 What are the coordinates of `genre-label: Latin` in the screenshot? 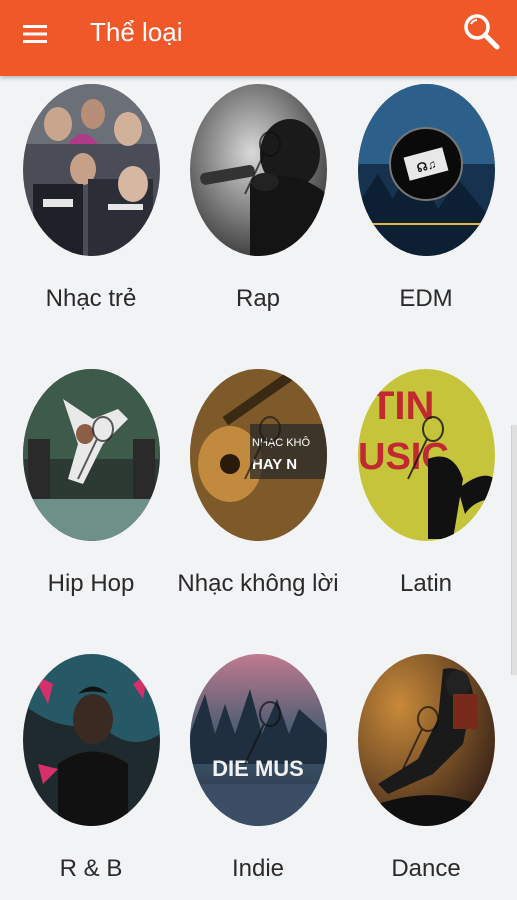 It's located at (426, 583).